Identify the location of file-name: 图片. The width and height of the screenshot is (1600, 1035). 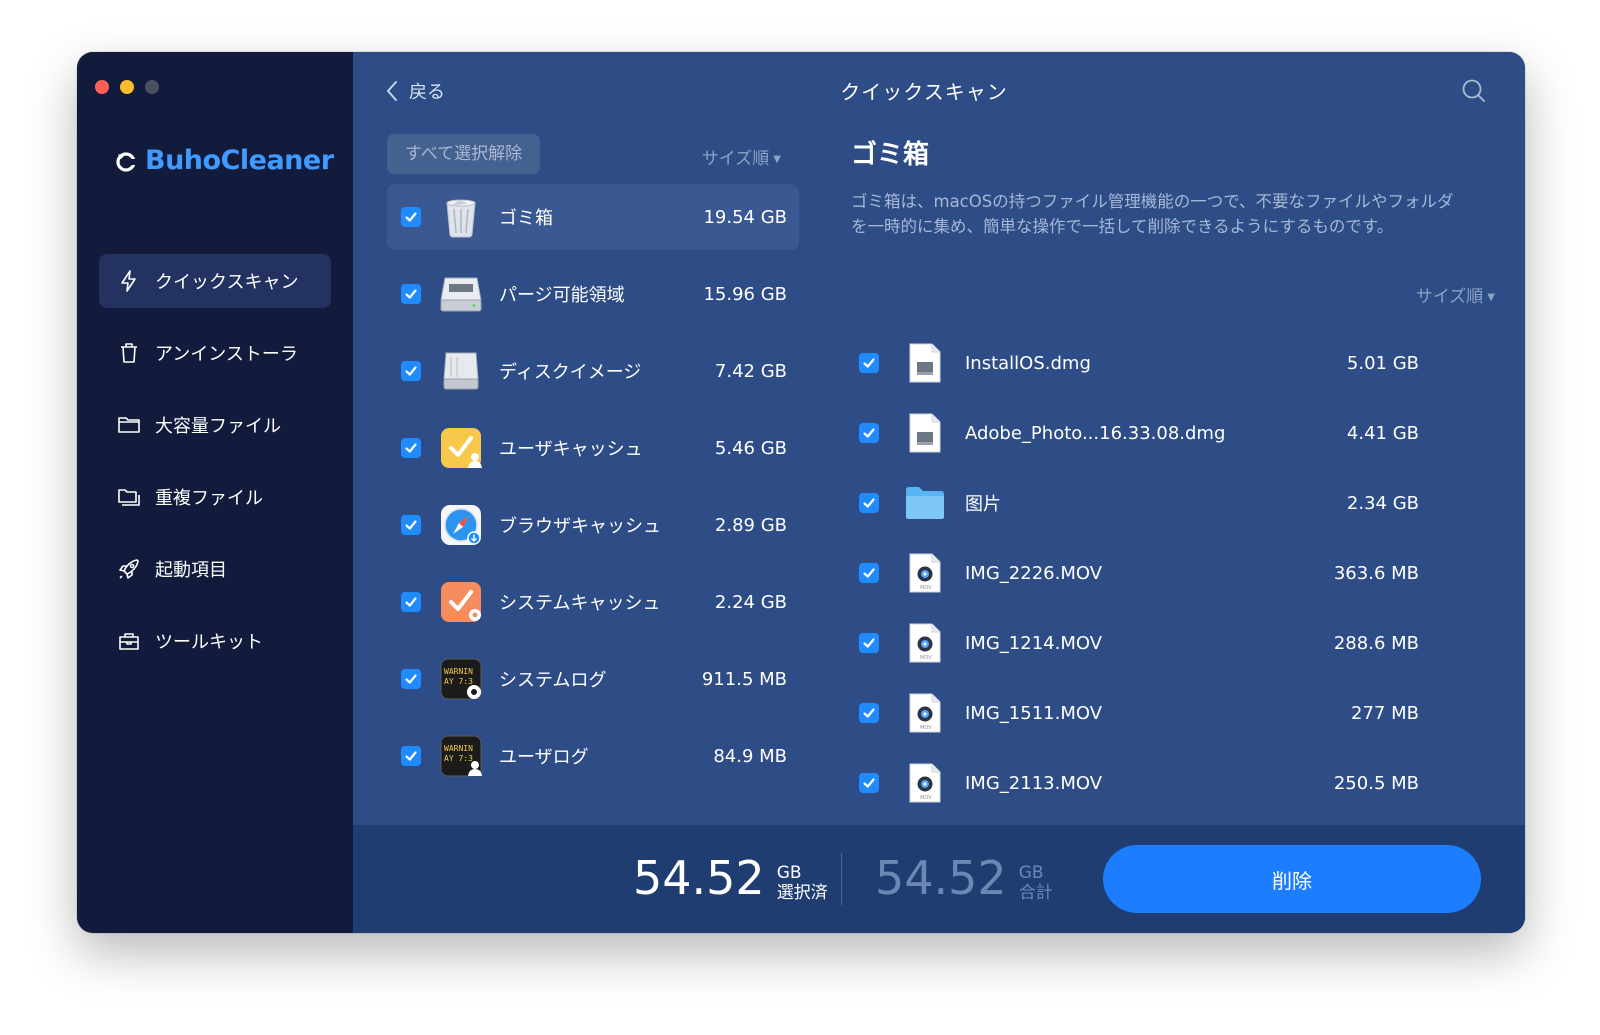
(983, 504).